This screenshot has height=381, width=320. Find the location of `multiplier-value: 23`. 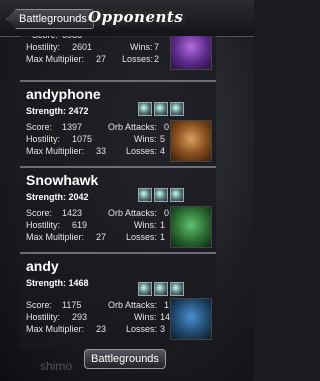

multiplier-value: 23 is located at coordinates (101, 329).